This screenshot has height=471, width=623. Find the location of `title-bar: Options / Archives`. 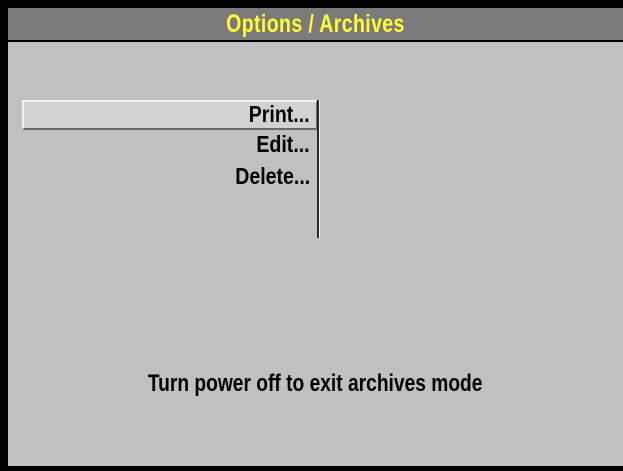

title-bar: Options / Archives is located at coordinates (315, 25).